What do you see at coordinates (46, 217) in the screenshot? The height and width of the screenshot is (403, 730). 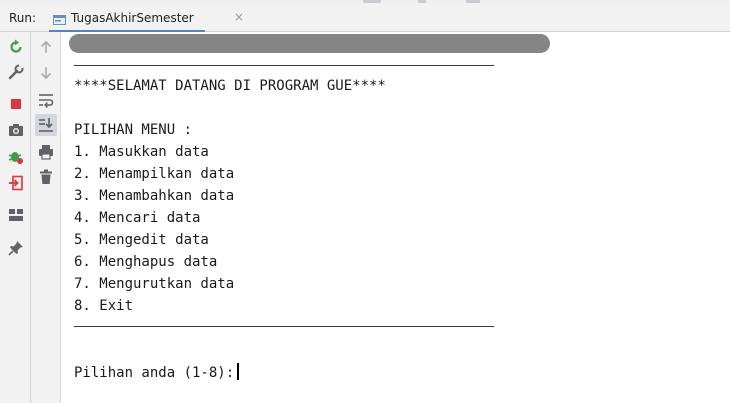 I see `run-toolbar-secondary` at bounding box center [46, 217].